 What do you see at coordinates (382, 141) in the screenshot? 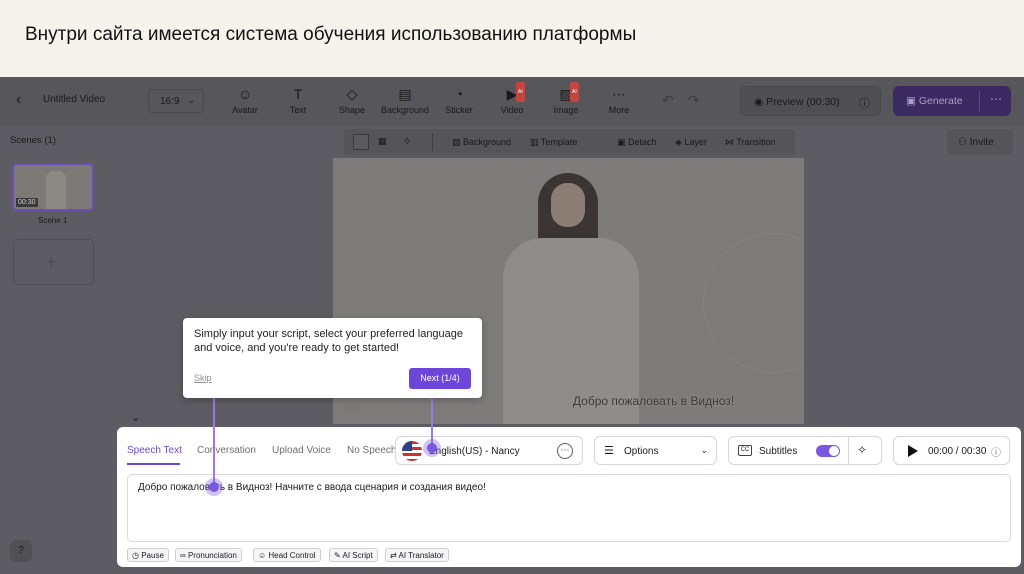
I see `transparency-icon: ▦` at bounding box center [382, 141].